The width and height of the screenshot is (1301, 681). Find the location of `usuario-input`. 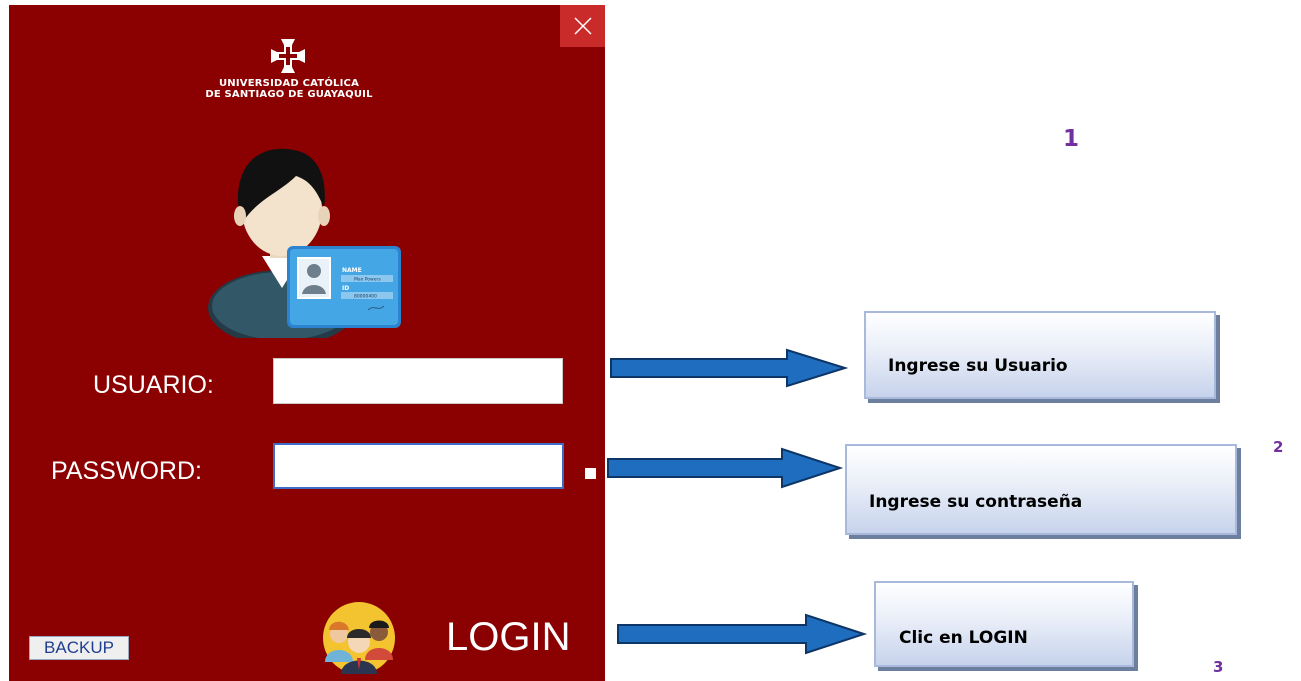

usuario-input is located at coordinates (418, 381).